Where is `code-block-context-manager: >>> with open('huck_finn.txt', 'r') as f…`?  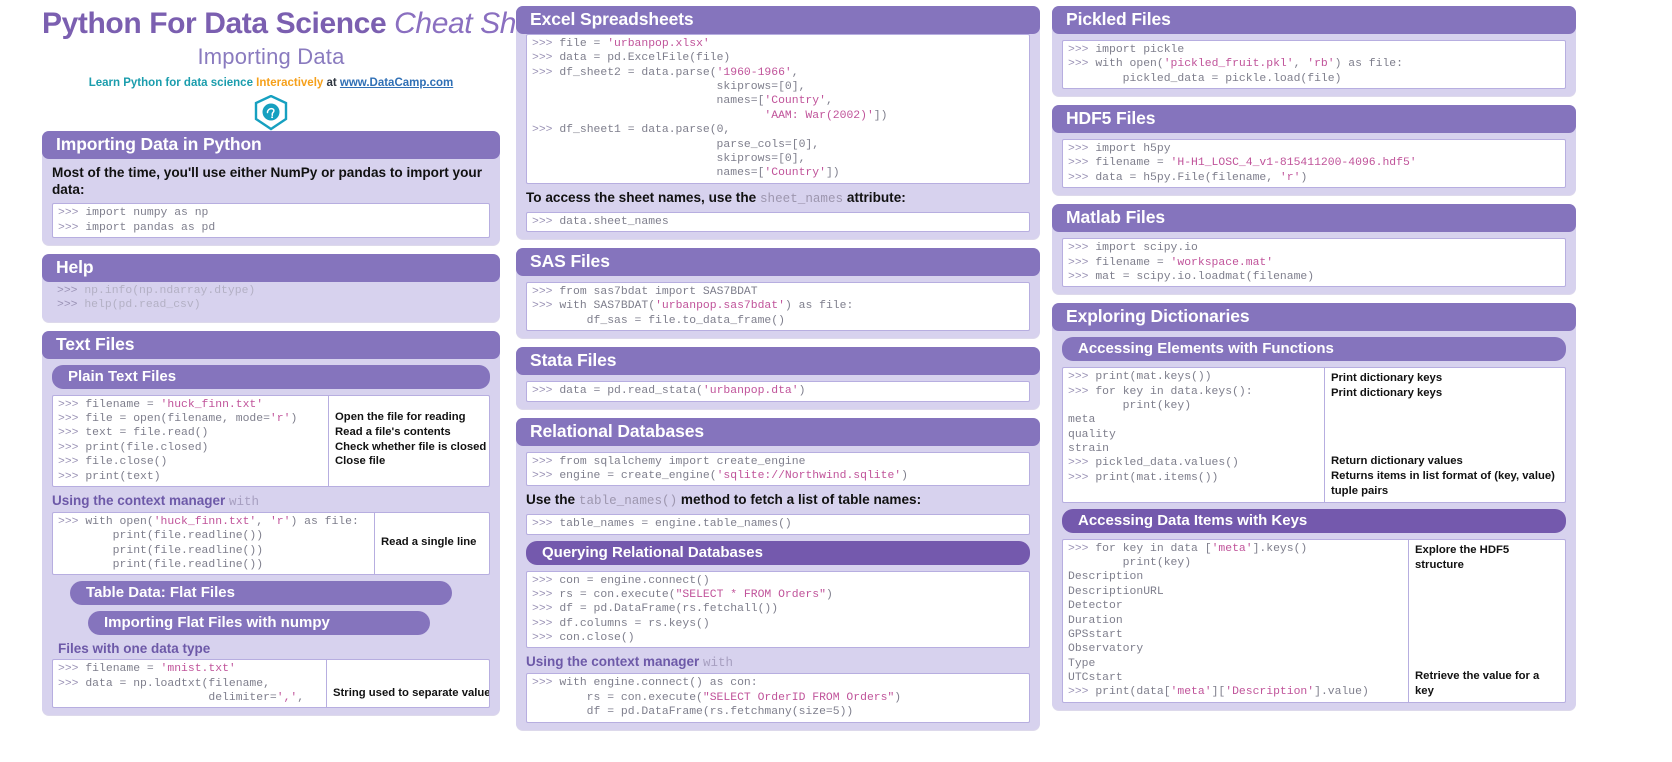 code-block-context-manager: >>> with open('huck_finn.txt', 'r') as f… is located at coordinates (271, 543).